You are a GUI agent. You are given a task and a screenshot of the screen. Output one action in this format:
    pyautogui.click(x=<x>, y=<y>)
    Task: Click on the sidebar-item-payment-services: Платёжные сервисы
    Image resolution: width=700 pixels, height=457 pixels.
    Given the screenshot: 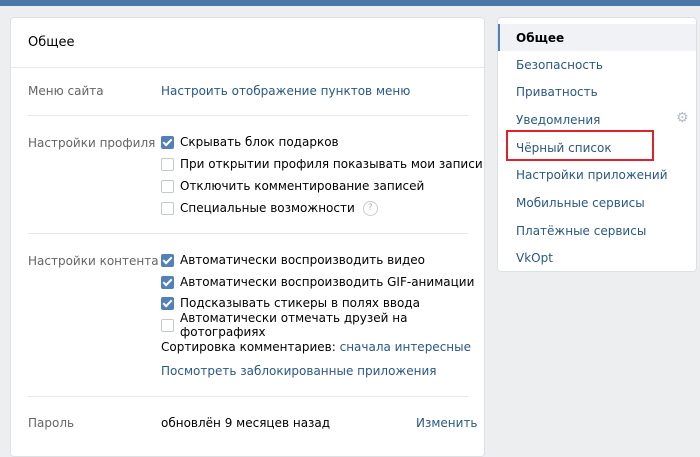 What is the action you would take?
    pyautogui.click(x=597, y=230)
    